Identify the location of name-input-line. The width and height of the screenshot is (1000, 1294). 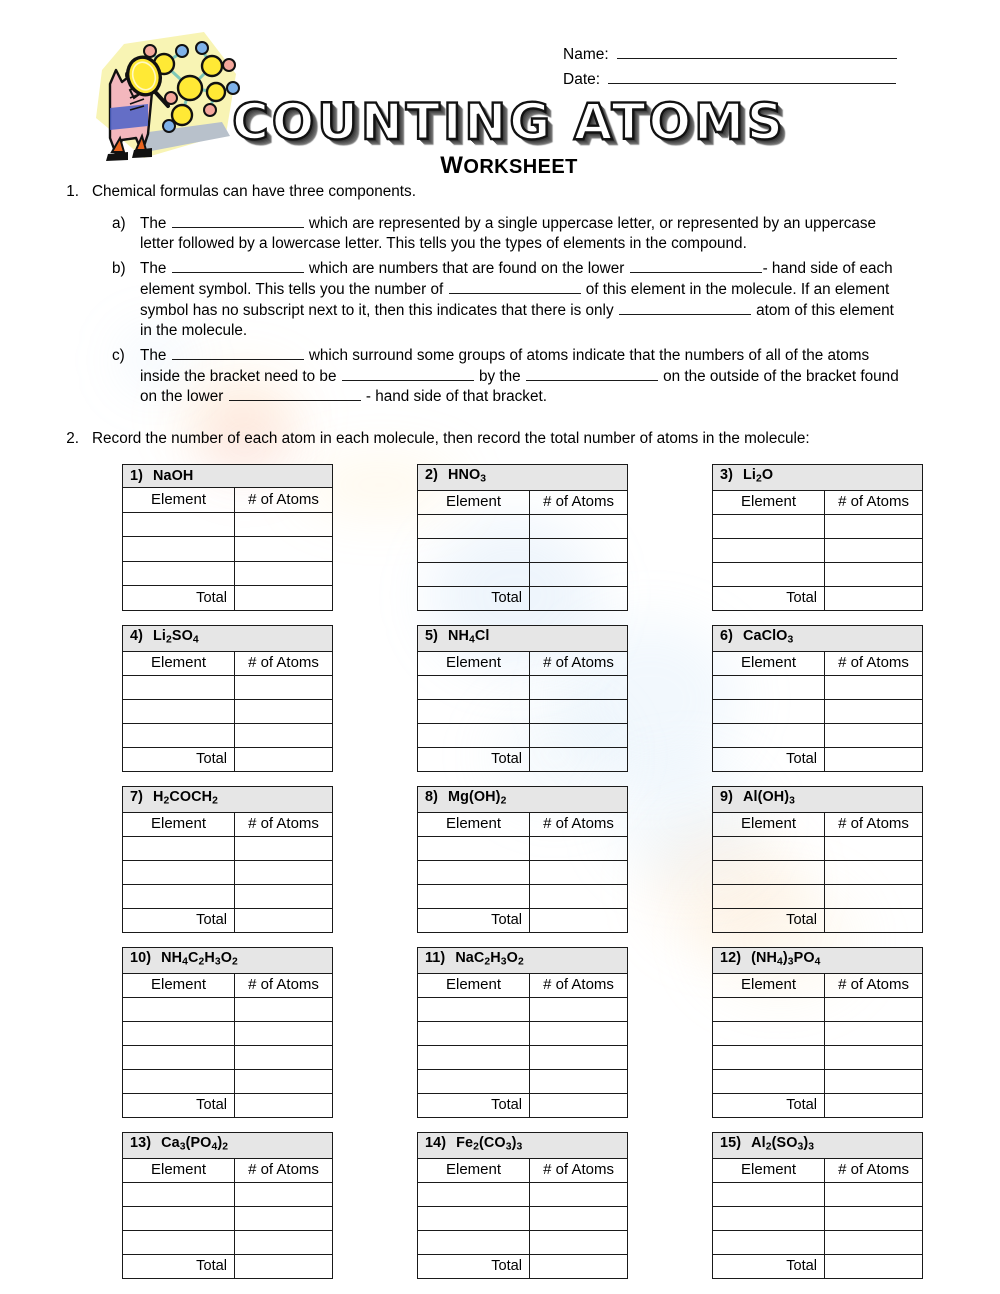
(756, 52).